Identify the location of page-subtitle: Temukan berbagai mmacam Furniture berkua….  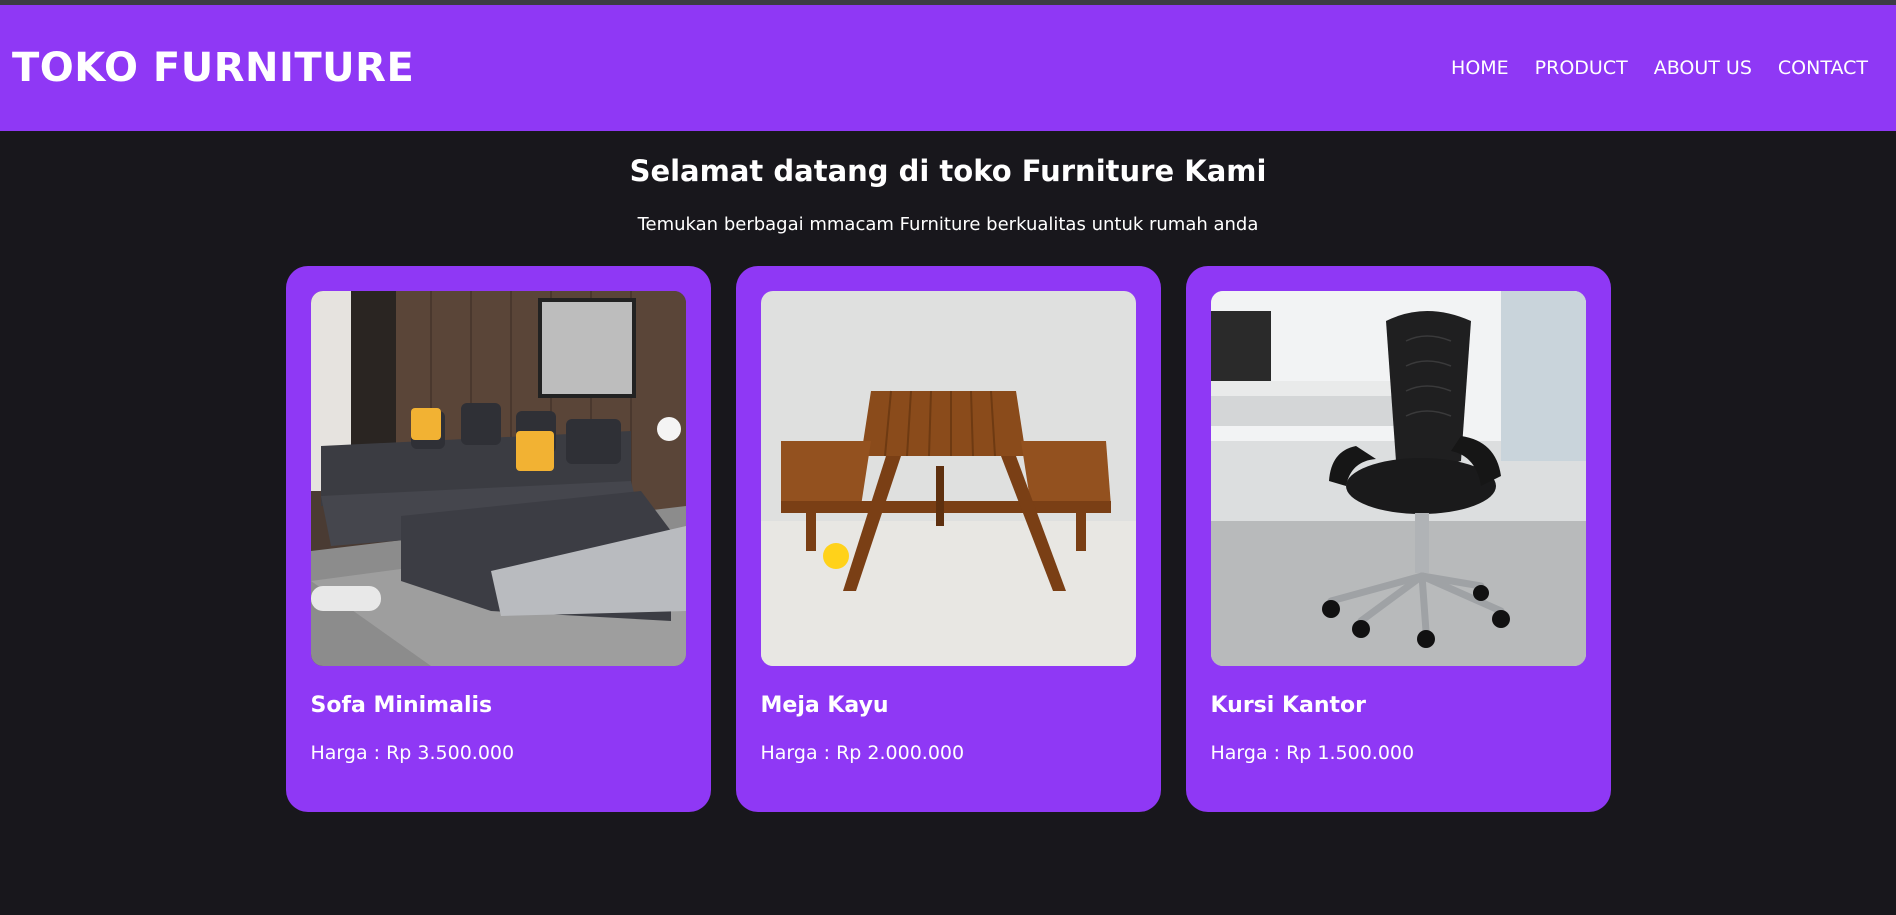
(948, 224).